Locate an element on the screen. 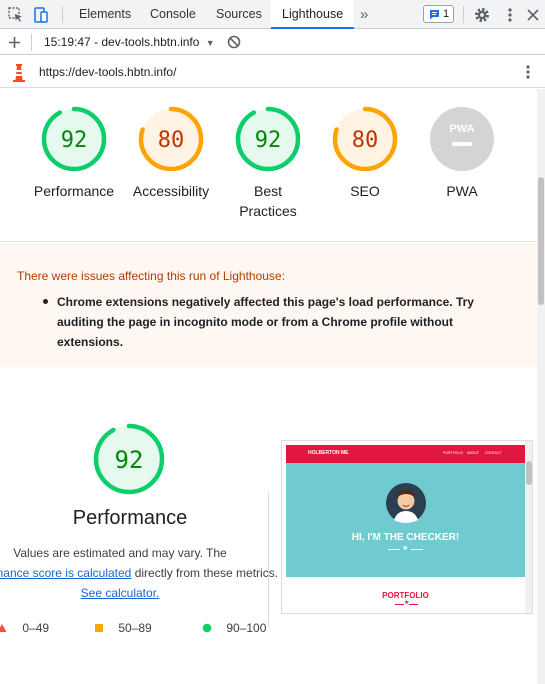 This screenshot has width=545, height=684. tab-elements: Elements is located at coordinates (105, 14).